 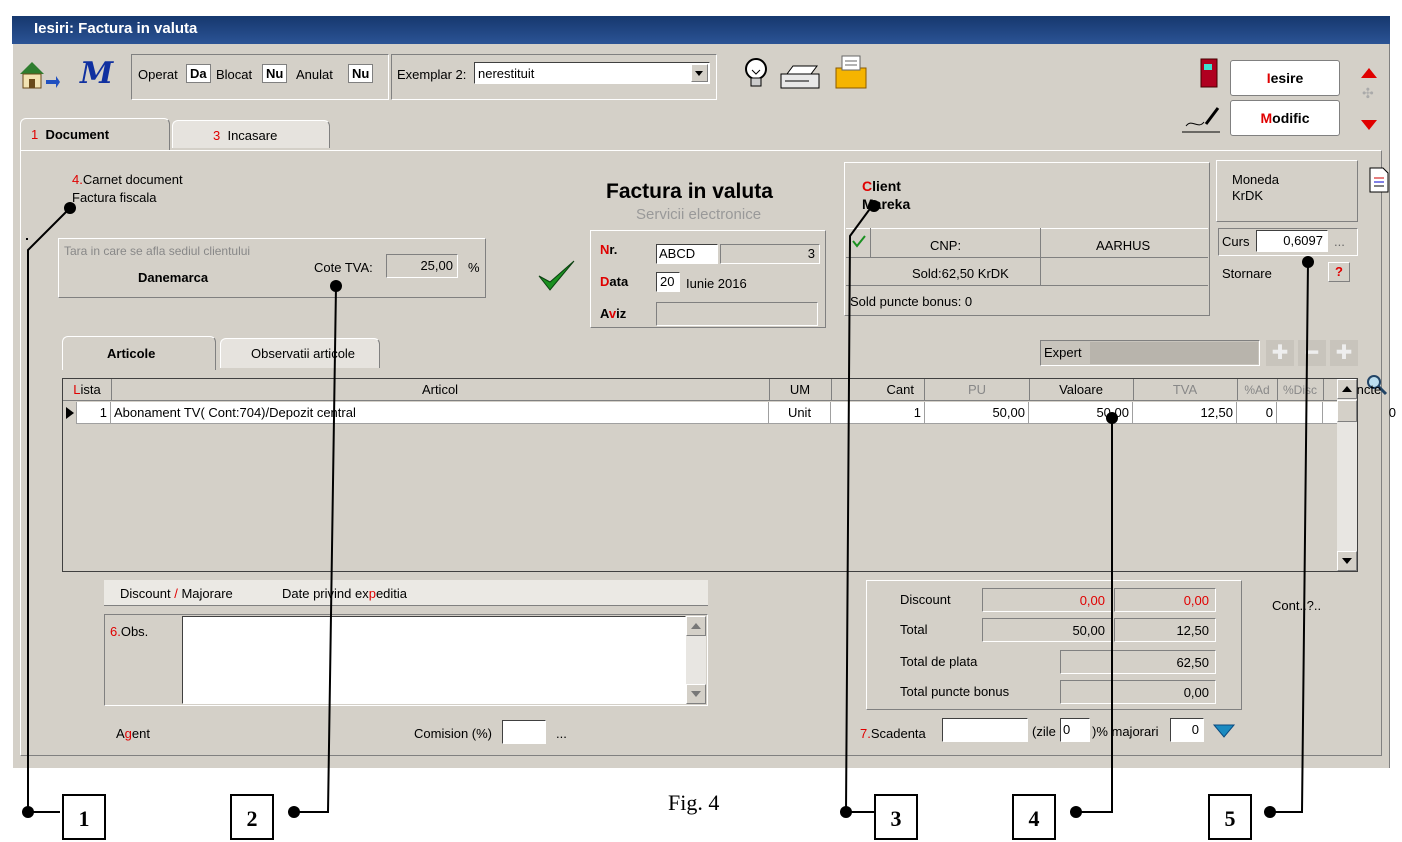 I want to click on col-pu: PU, so click(x=977, y=390).